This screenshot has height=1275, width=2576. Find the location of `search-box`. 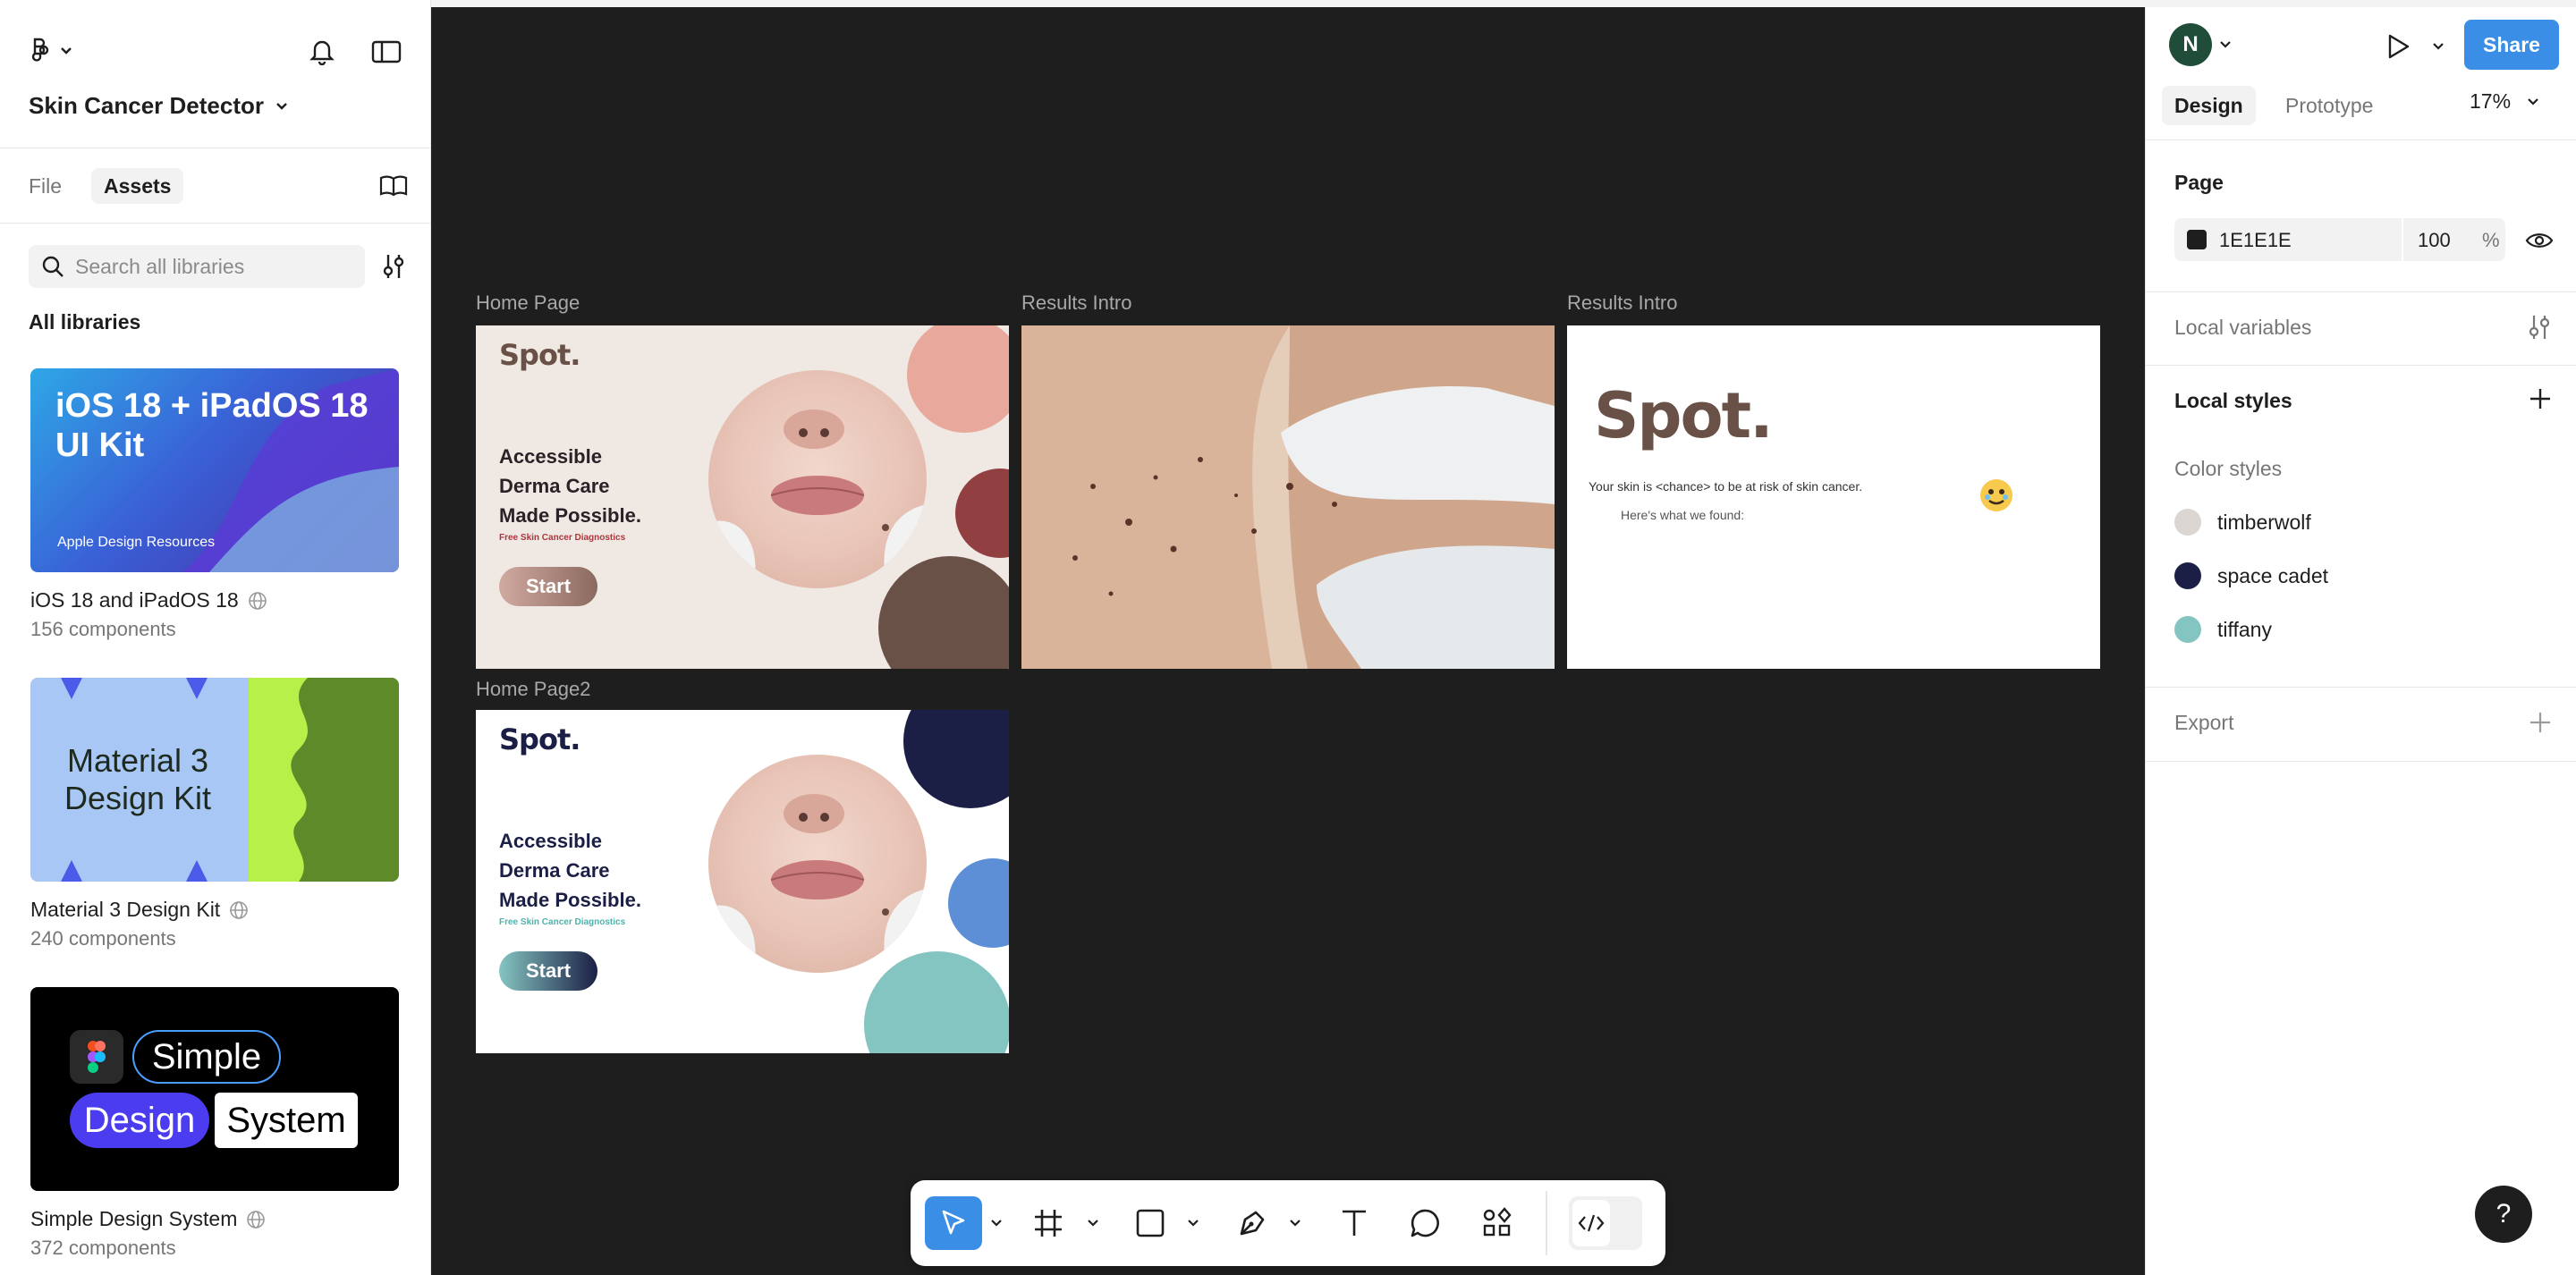

search-box is located at coordinates (197, 266).